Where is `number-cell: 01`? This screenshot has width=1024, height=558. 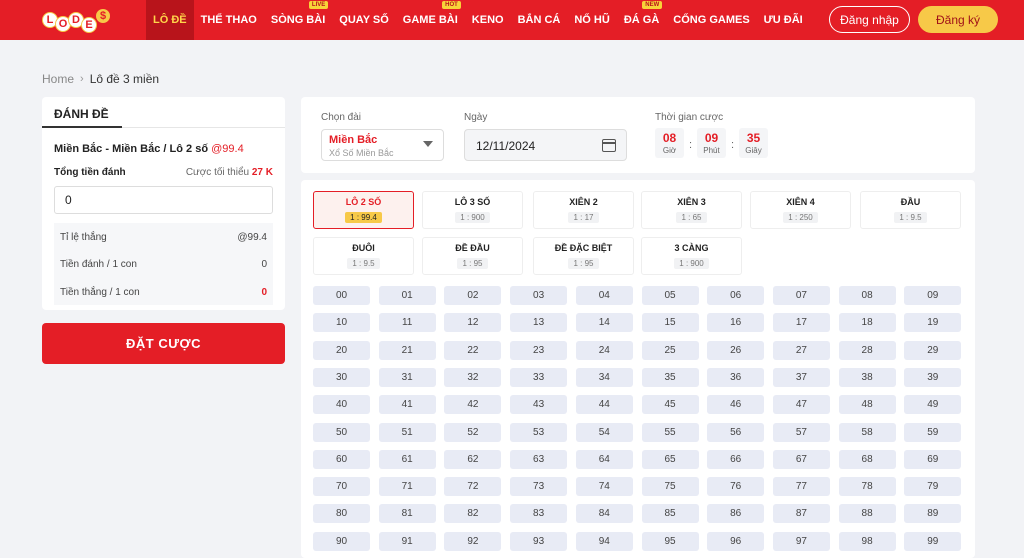
number-cell: 01 is located at coordinates (407, 295).